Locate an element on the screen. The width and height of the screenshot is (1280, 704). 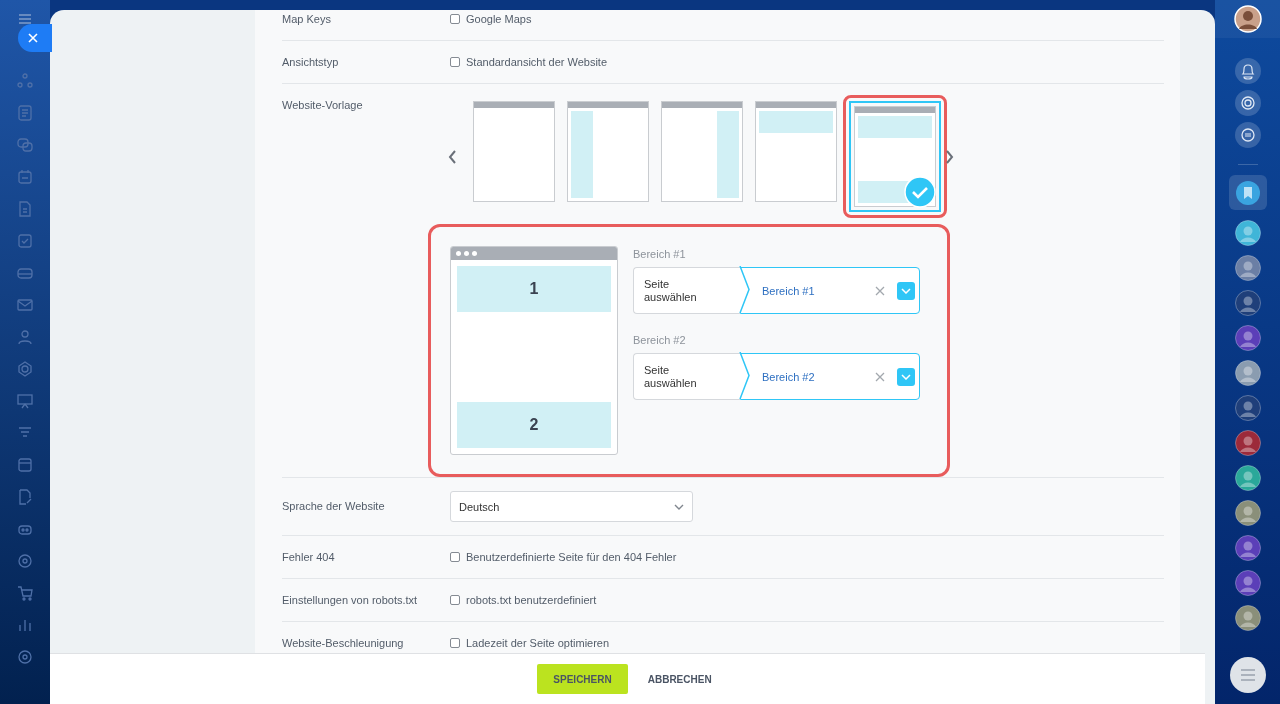
save-button: SPEICHERN is located at coordinates (582, 679).